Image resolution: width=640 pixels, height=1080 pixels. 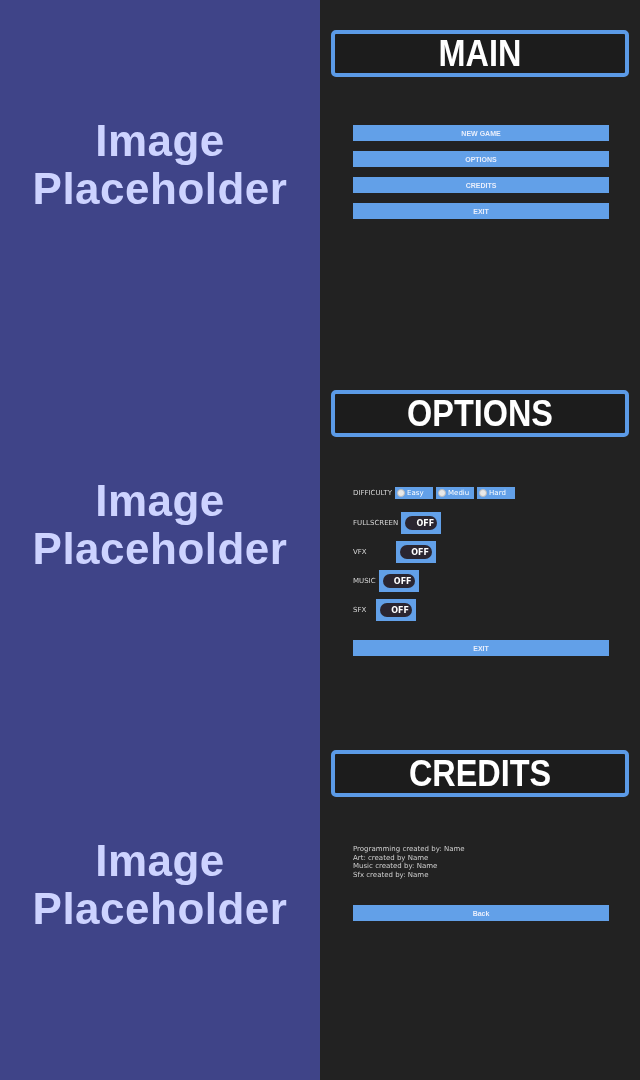 I want to click on title-banner: OPTIONS, so click(x=480, y=413).